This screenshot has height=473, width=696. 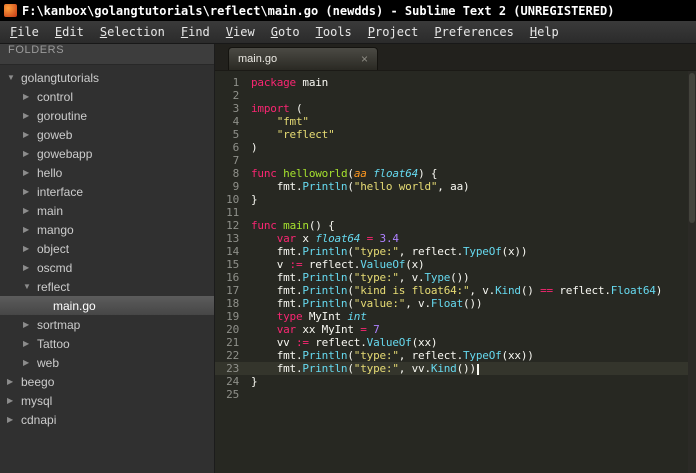 What do you see at coordinates (455, 173) in the screenshot?
I see `code-line: 8 func helloworld(aa float64) {` at bounding box center [455, 173].